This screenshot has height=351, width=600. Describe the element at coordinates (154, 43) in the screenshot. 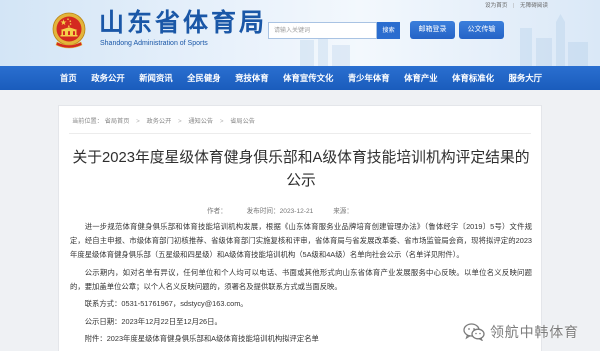

I see `site-subtitle: Shandong Administration of Sports` at that location.